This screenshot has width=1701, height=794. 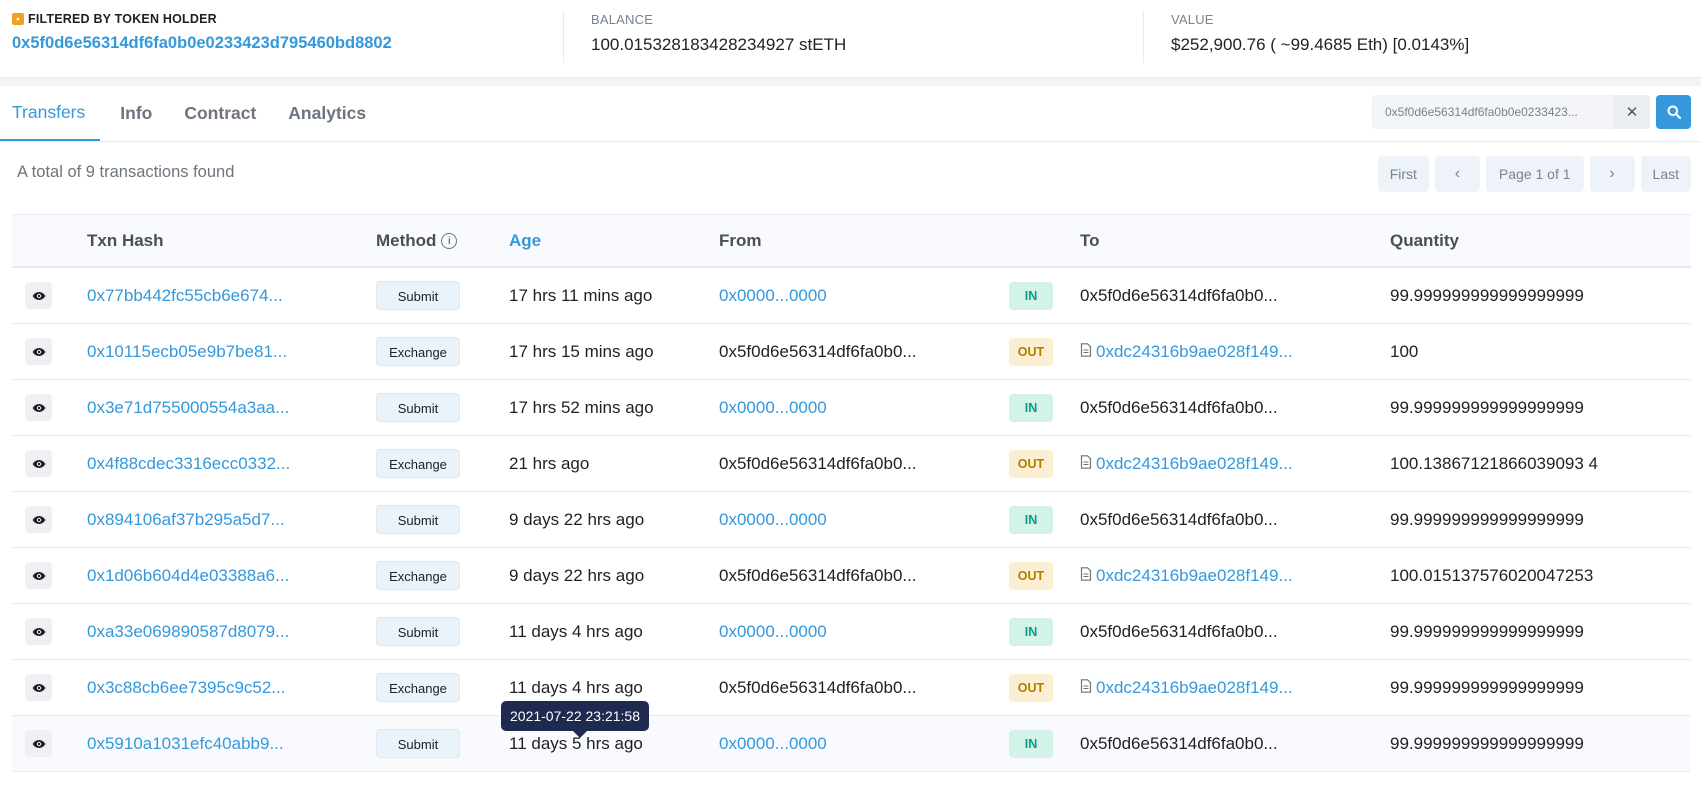 I want to click on preview-cell, so click(x=49, y=463).